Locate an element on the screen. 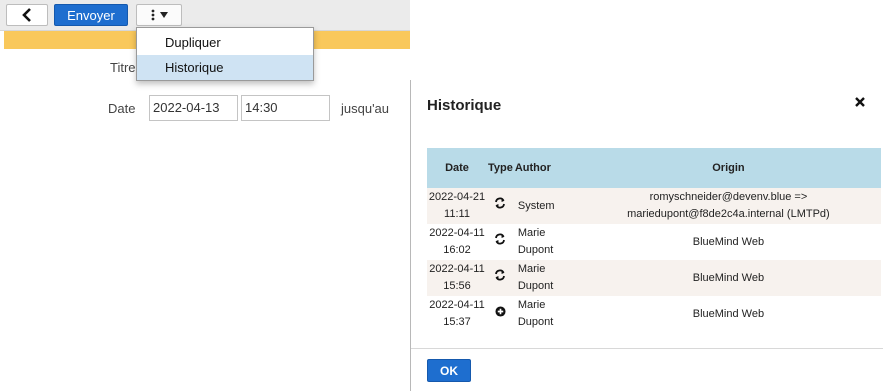 Image resolution: width=883 pixels, height=391 pixels. chevron-left-icon is located at coordinates (26, 15).